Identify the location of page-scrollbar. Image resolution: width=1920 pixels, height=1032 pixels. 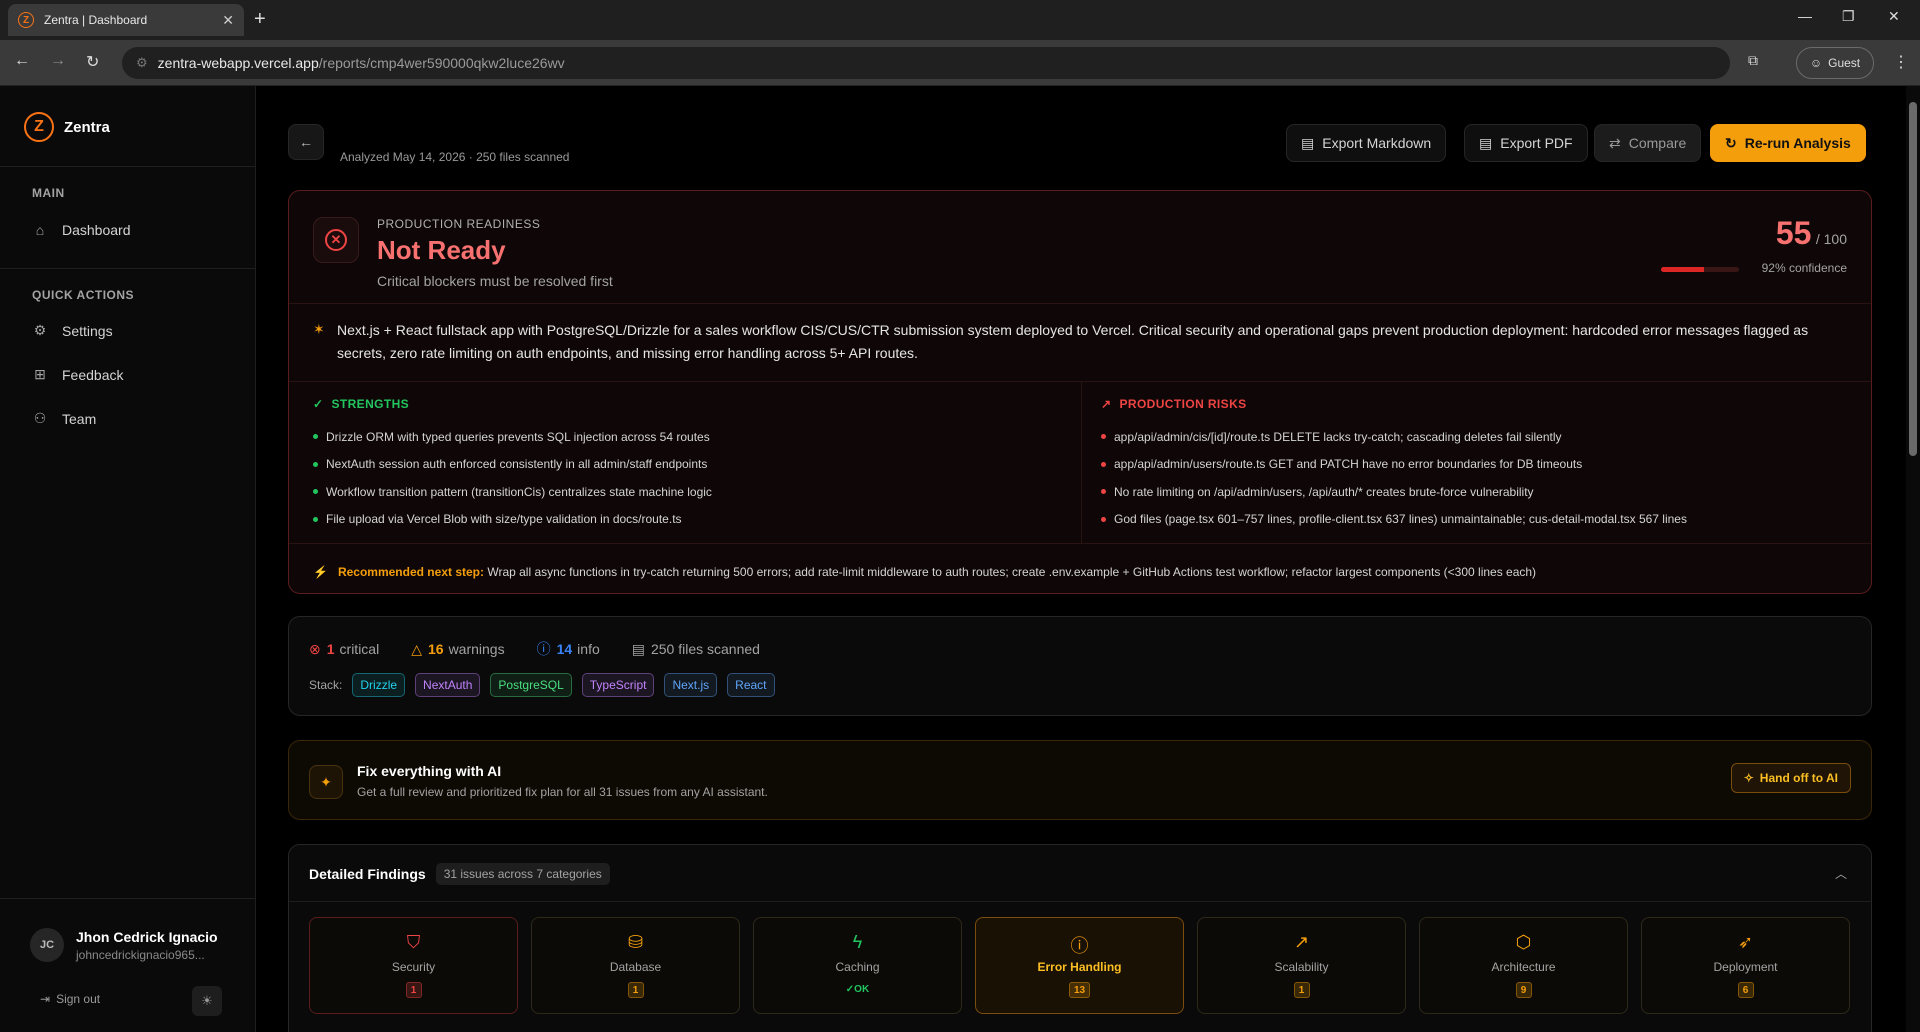
(1913, 559).